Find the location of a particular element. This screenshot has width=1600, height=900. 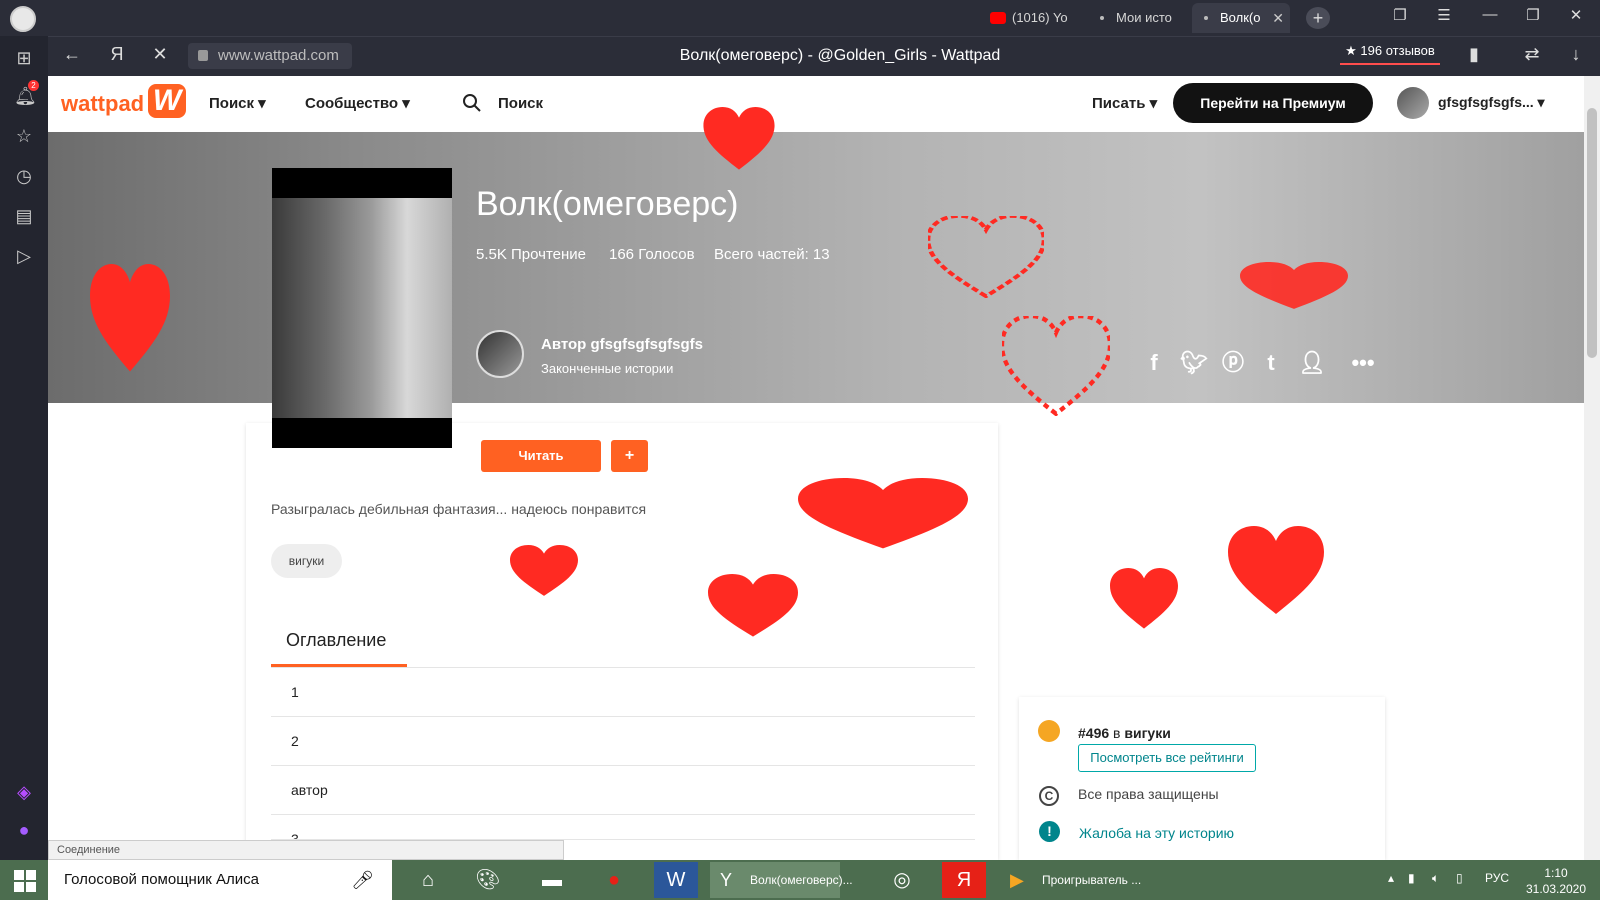

more-icon: ••• is located at coordinates (1363, 363).